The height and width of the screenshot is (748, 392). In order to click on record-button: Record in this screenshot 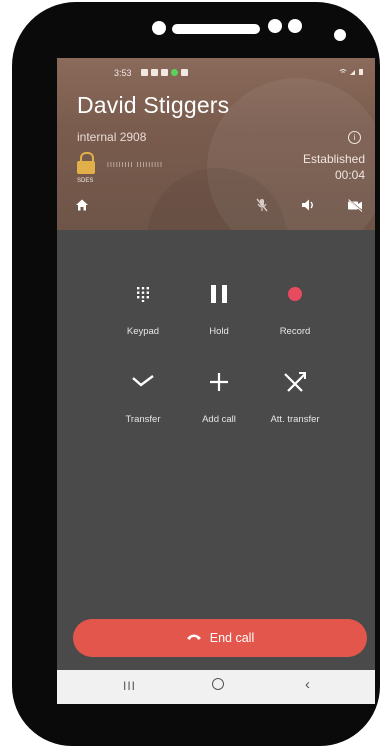, I will do `click(295, 308)`.